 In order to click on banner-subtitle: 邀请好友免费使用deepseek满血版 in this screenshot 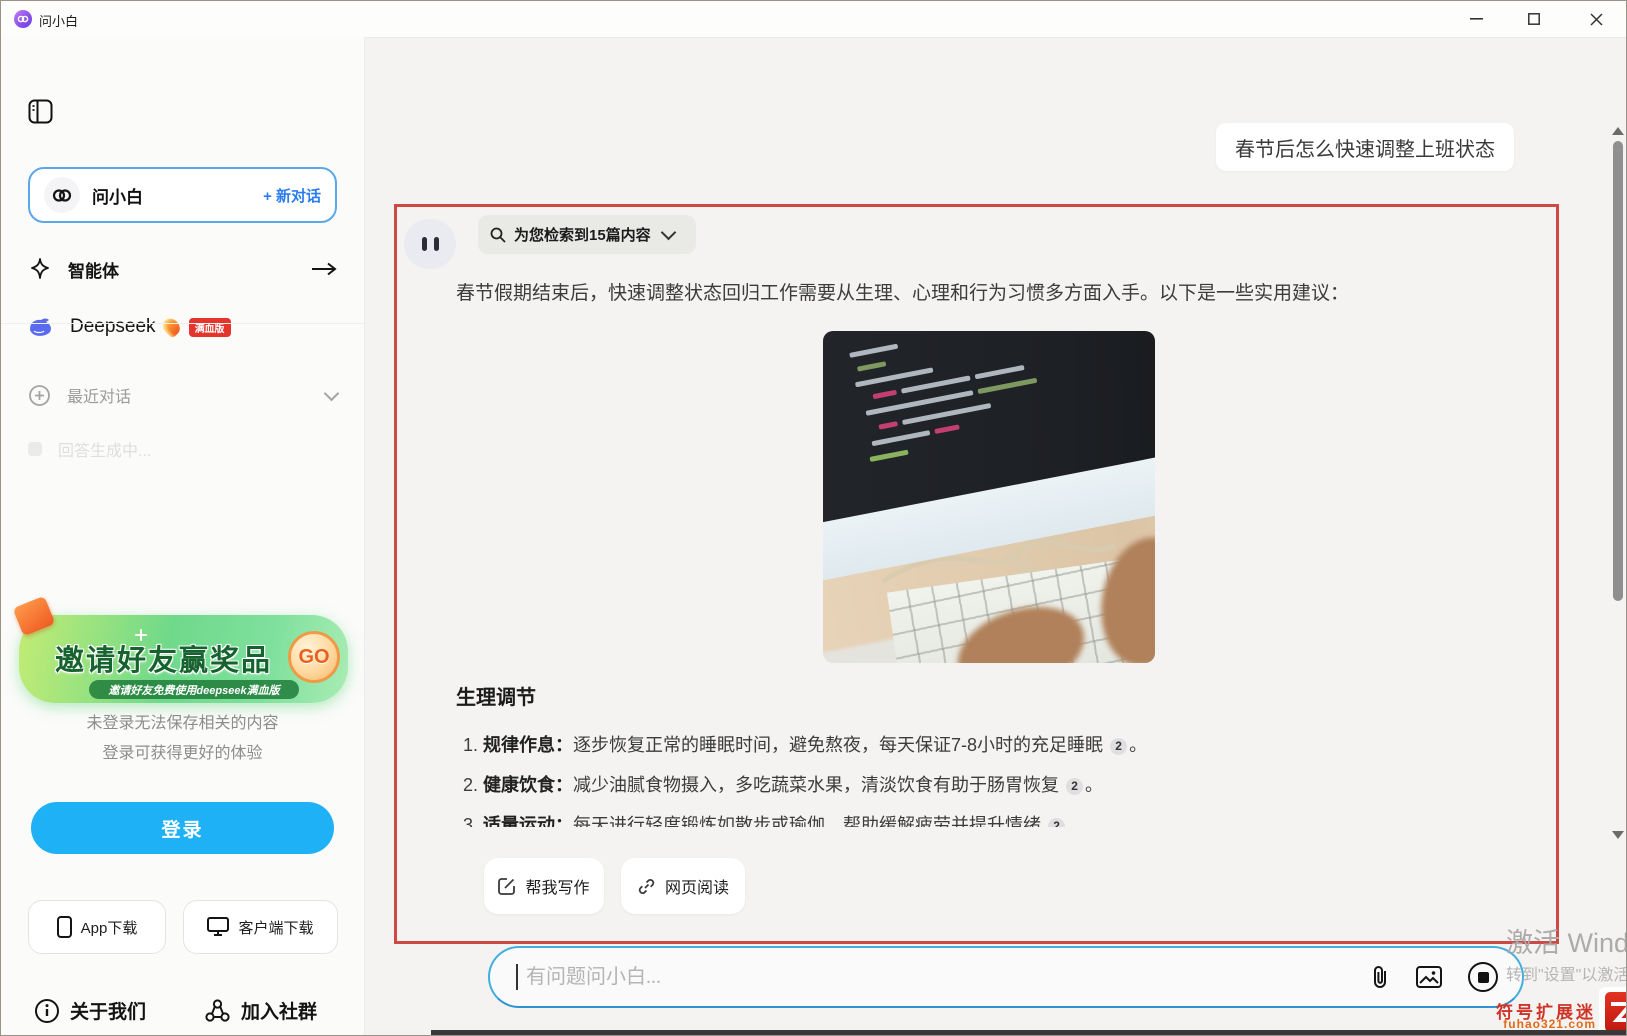, I will do `click(194, 689)`.